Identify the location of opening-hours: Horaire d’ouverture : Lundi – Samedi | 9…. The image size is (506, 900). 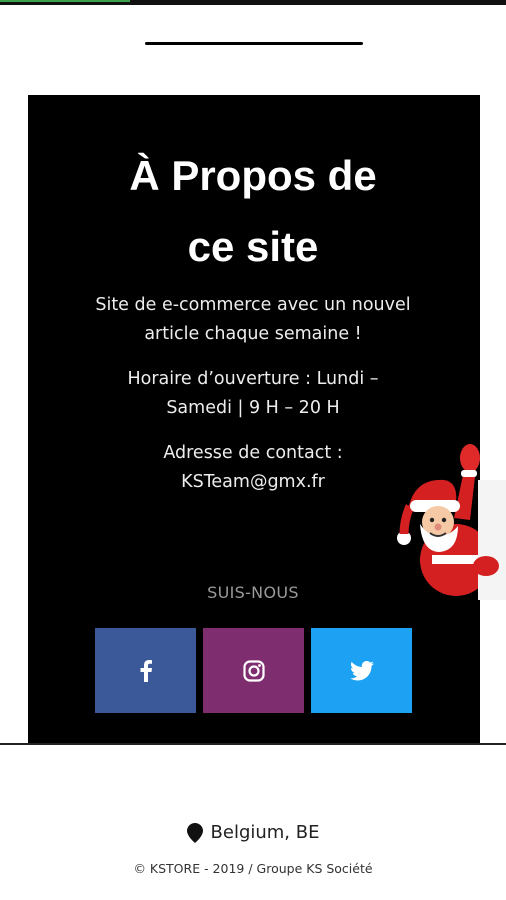
(253, 394).